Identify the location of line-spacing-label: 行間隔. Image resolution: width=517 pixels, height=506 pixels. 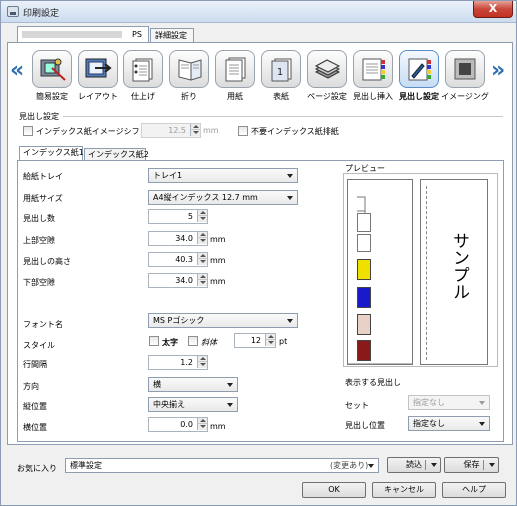
(35, 364).